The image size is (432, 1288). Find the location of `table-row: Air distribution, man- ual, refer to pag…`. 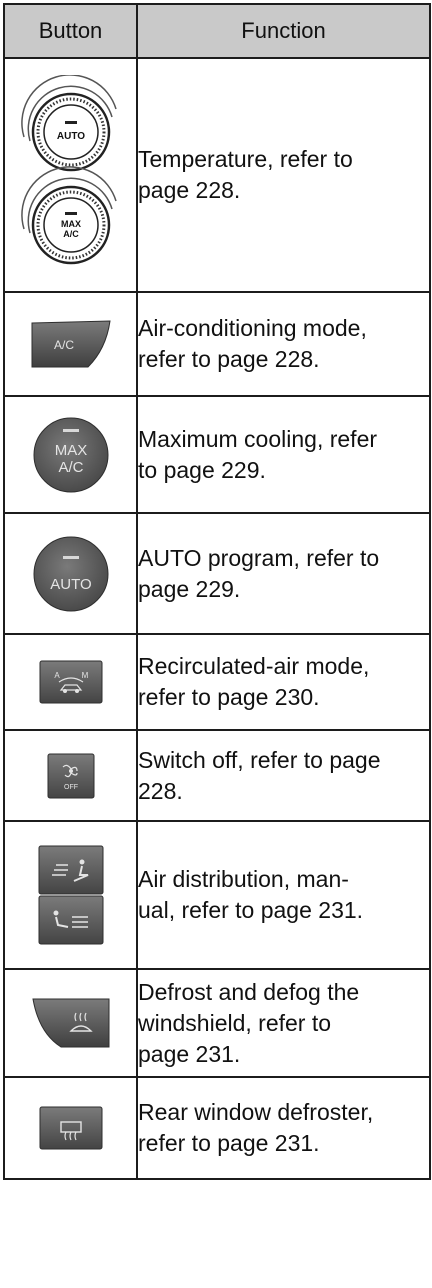

table-row: Air distribution, man- ual, refer to pag… is located at coordinates (217, 895).